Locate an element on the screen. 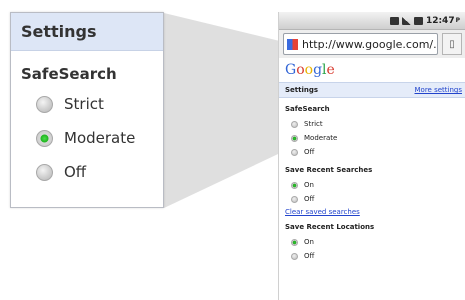 The width and height of the screenshot is (465, 300). callout-header: Settings is located at coordinates (87, 32).